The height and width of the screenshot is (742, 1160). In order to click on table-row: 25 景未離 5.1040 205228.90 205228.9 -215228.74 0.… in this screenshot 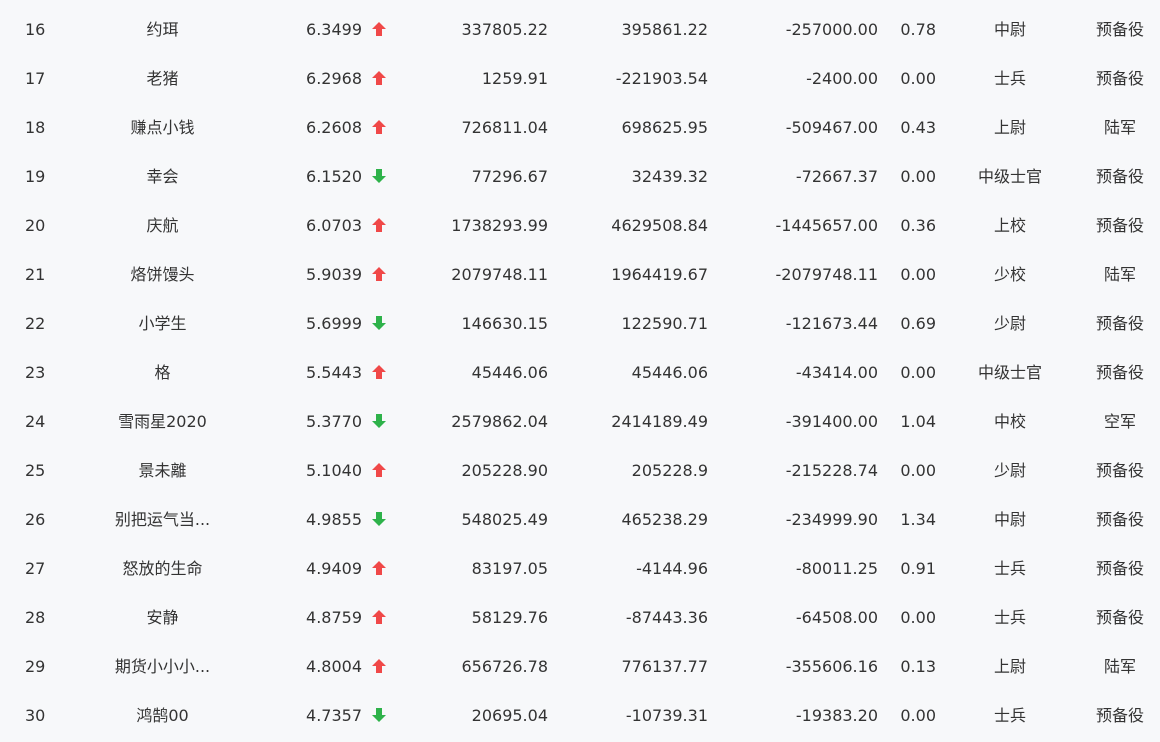, I will do `click(580, 470)`.